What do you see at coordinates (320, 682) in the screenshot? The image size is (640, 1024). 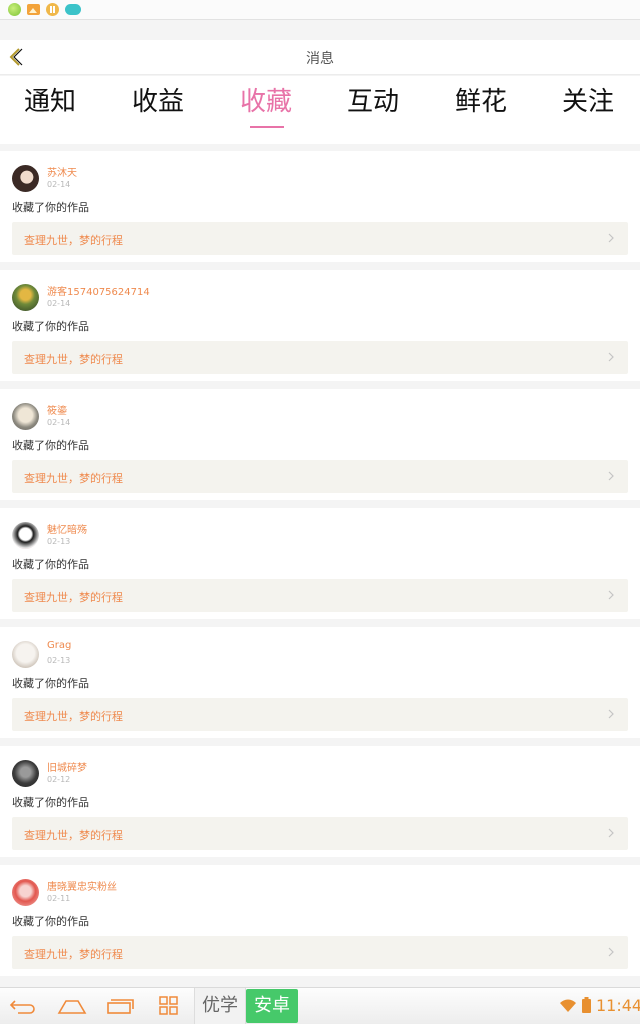 I see `list-item: Grag 02-13 收藏了你的作品 查理九世，梦的行程` at bounding box center [320, 682].